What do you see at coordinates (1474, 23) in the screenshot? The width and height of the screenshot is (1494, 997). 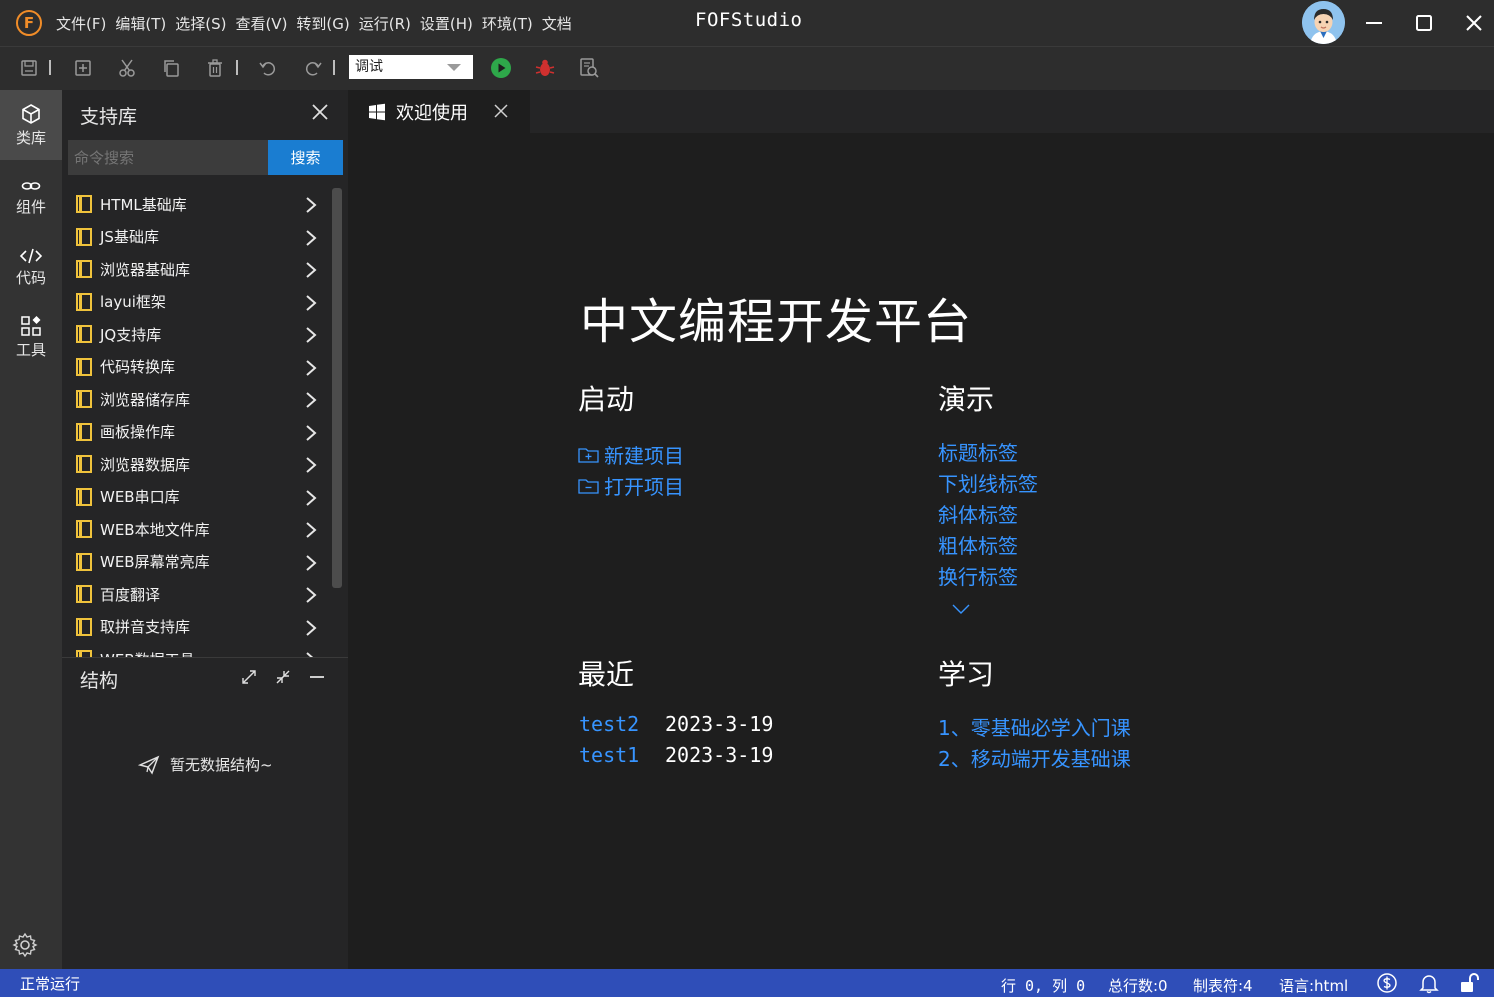 I see `close-window-button` at bounding box center [1474, 23].